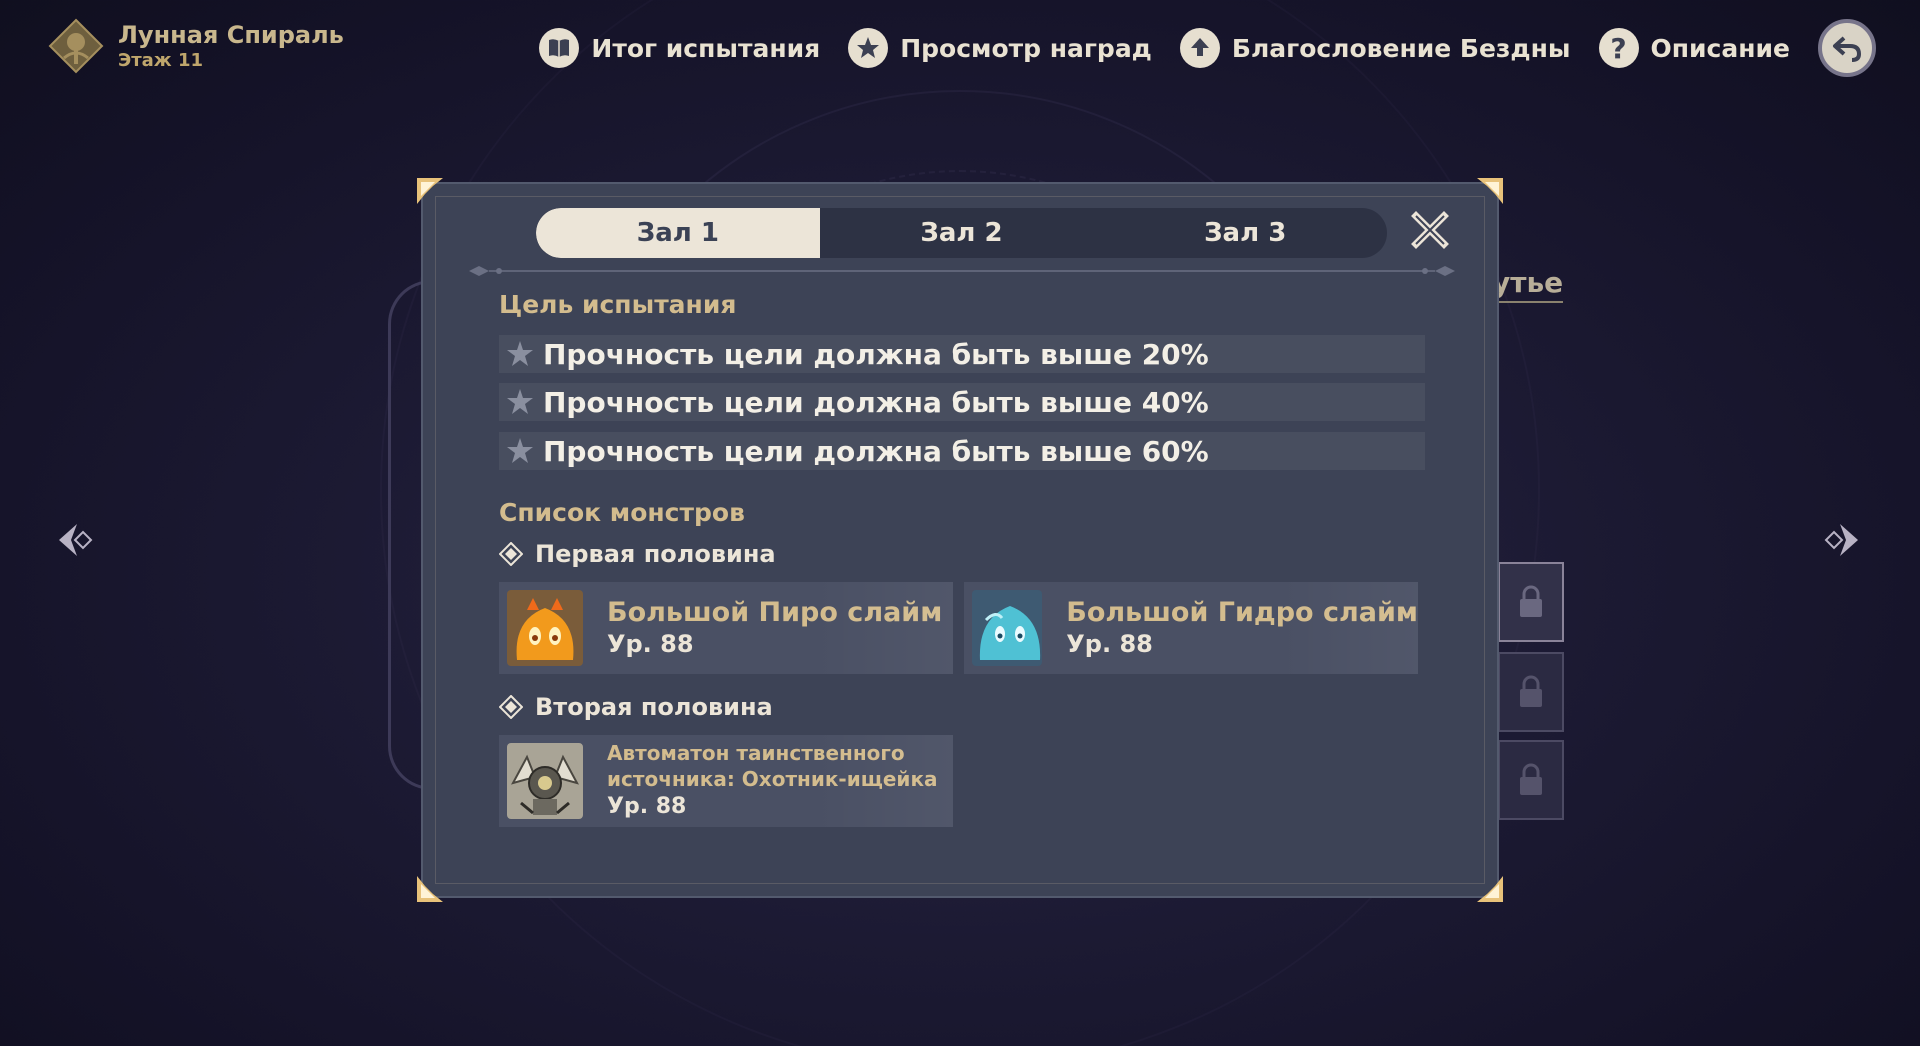 The width and height of the screenshot is (1920, 1046). What do you see at coordinates (231, 35) in the screenshot?
I see `floor-title: Лунная Спираль` at bounding box center [231, 35].